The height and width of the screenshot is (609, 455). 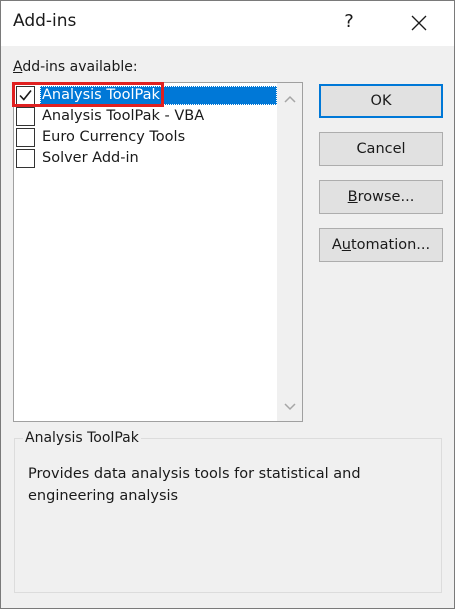 I want to click on list-item-analysis-toolpak-vba: Analysis ToolPak - VBA, so click(x=145, y=116).